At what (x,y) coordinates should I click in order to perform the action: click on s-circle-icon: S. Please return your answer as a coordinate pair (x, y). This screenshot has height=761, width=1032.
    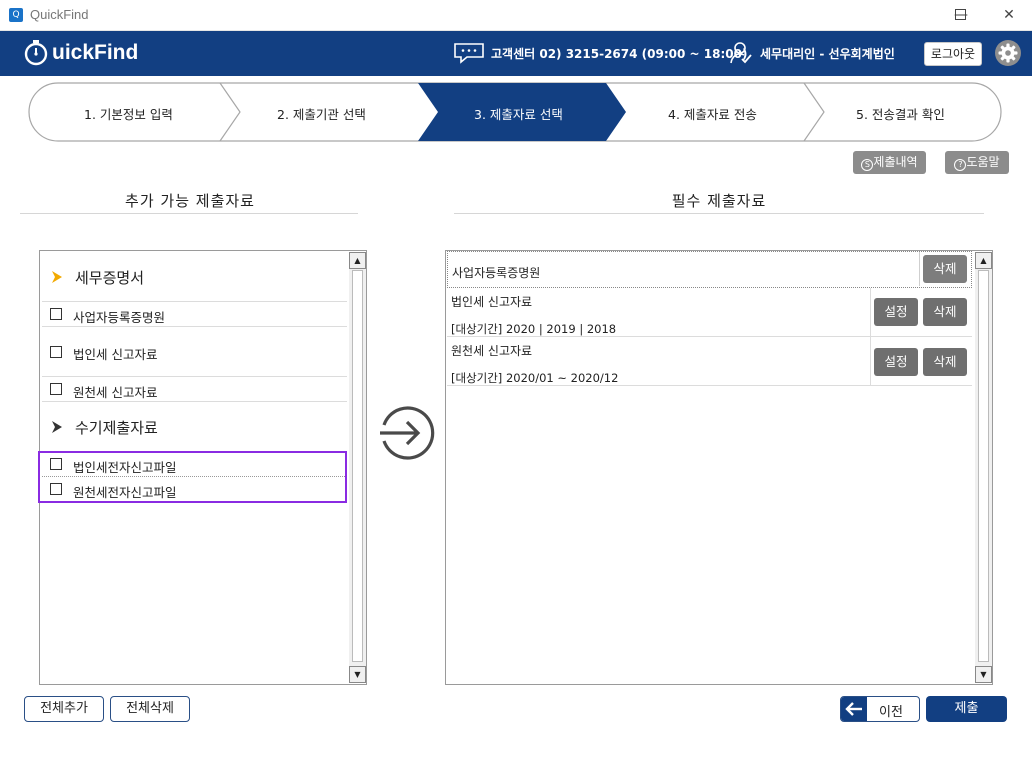
    Looking at the image, I should click on (867, 165).